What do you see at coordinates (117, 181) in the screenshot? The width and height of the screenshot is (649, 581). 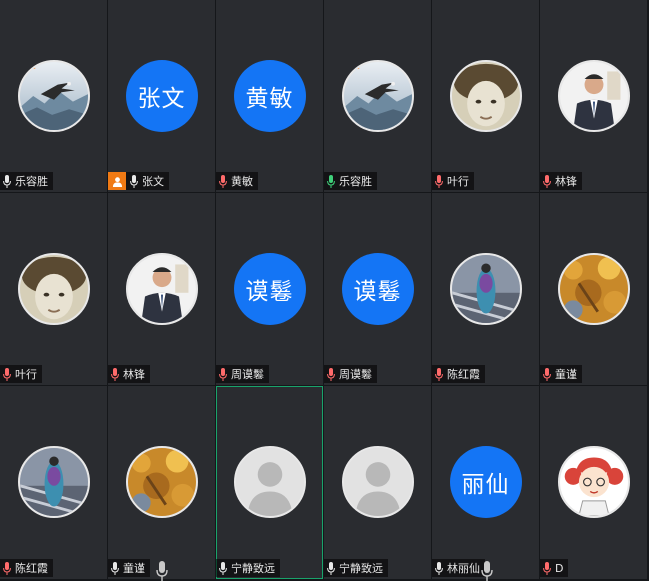 I see `host-icon` at bounding box center [117, 181].